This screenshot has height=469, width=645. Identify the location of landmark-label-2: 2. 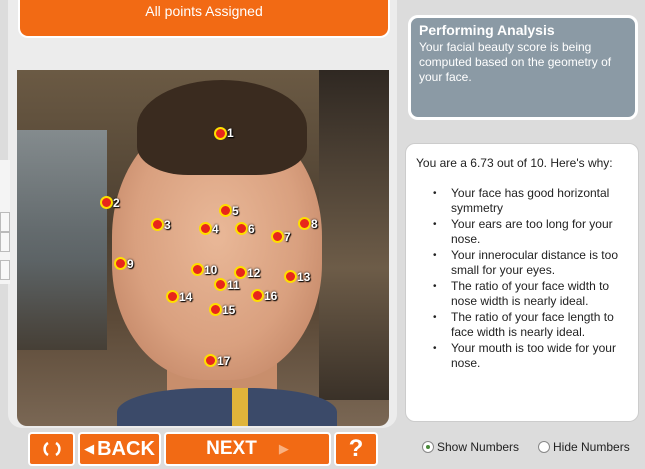
(116, 203).